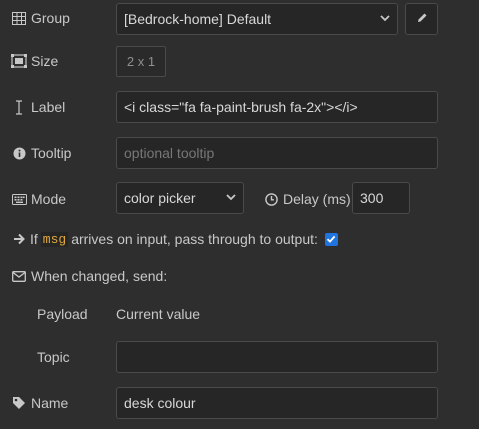 This screenshot has width=479, height=429. I want to click on mode-select: color picker, so click(180, 198).